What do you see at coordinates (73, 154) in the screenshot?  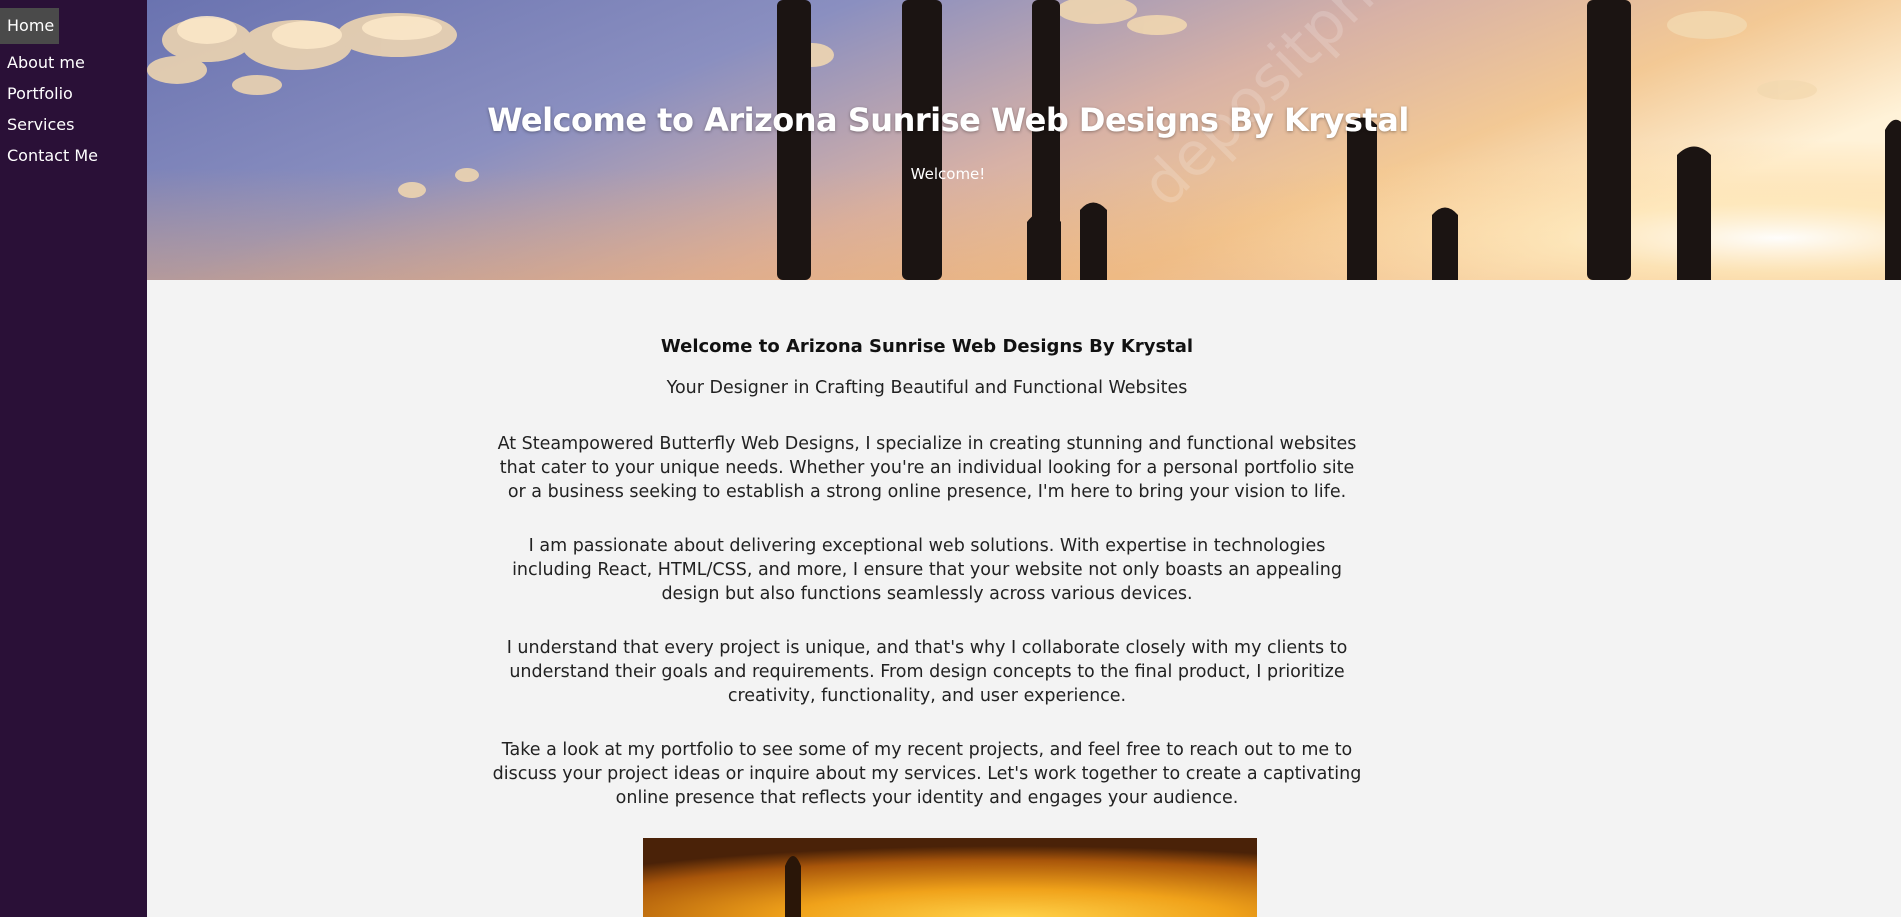 I see `nav-item-contact-me: Contact Me` at bounding box center [73, 154].